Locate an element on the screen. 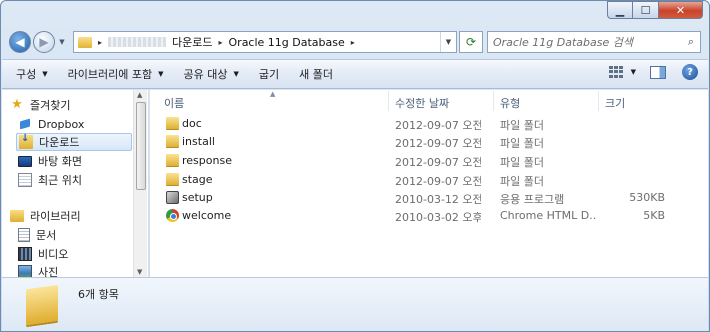 This screenshot has width=710, height=332. navigation-pane: ★ 즐겨찾기 Dropbox 다운로드 바탕 화면 최근 위치 라이브러리 문서 is located at coordinates (75, 183).